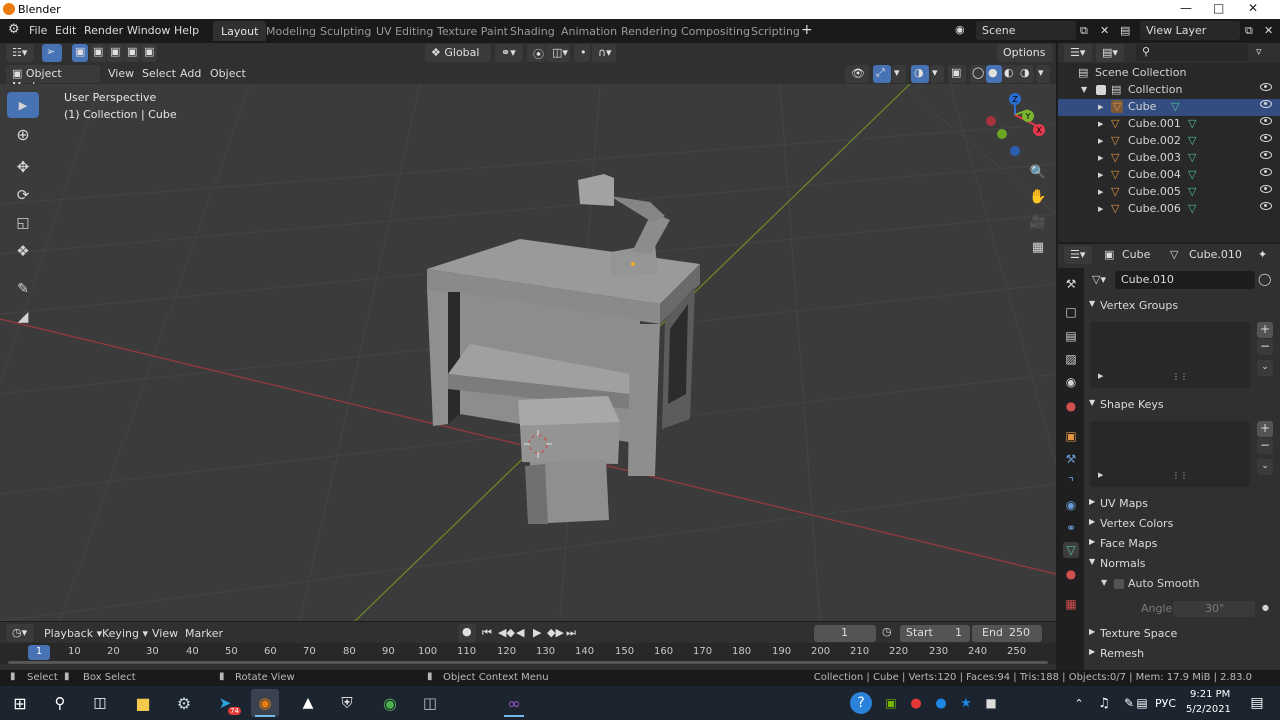  Describe the element at coordinates (23, 223) in the screenshot. I see `scale-tool-icon: ◱` at that location.